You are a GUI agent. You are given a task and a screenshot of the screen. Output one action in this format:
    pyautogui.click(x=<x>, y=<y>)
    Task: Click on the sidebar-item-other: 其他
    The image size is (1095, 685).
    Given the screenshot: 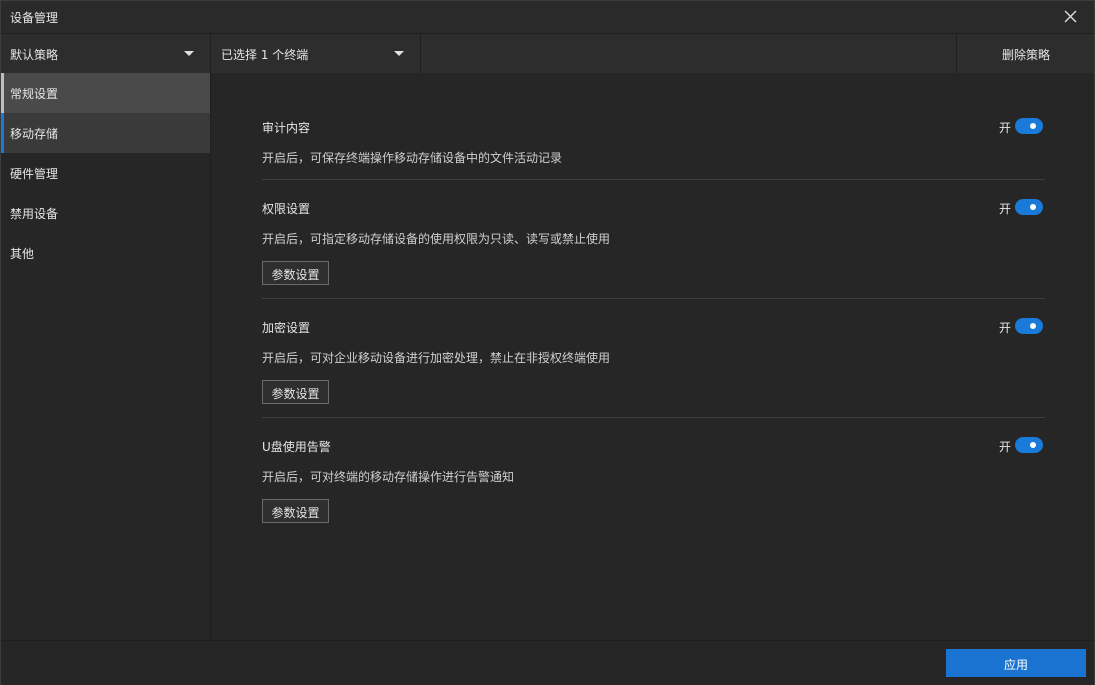 What is the action you would take?
    pyautogui.click(x=105, y=253)
    